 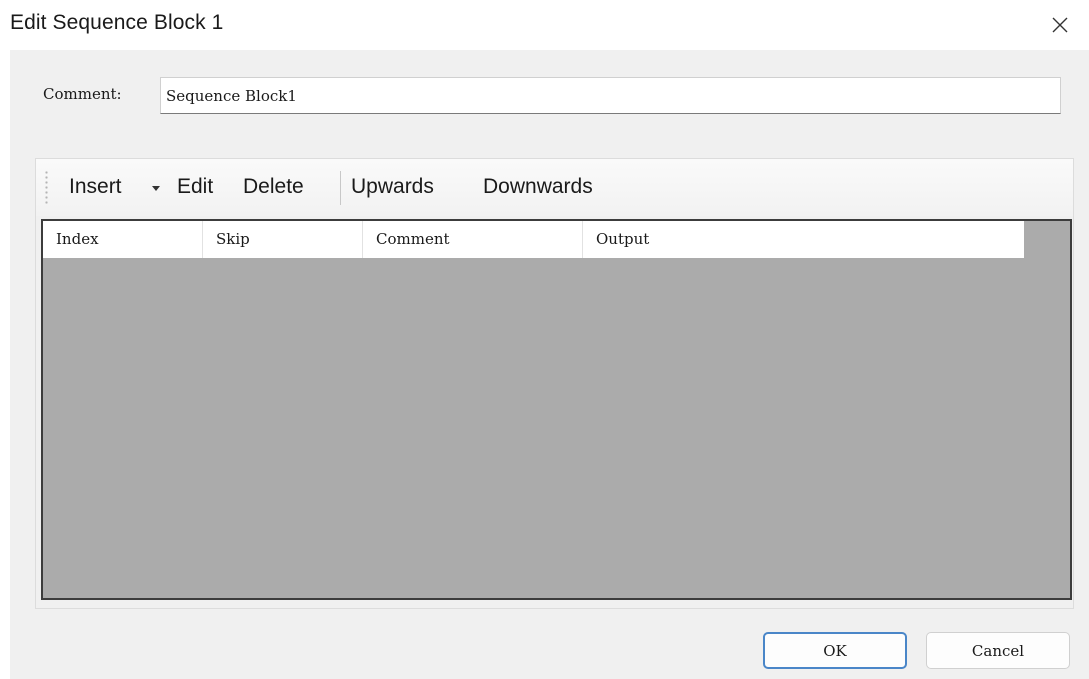 What do you see at coordinates (340, 188) in the screenshot?
I see `toolbar-separator` at bounding box center [340, 188].